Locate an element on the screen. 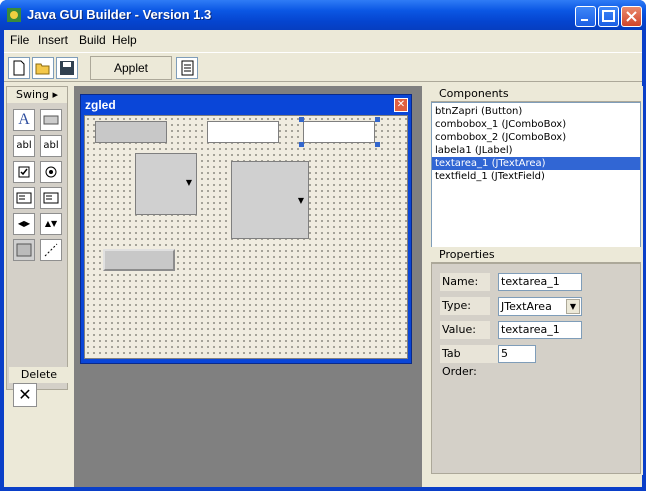 The height and width of the screenshot is (491, 646). arrow-right-icon: ▸ is located at coordinates (55, 94).